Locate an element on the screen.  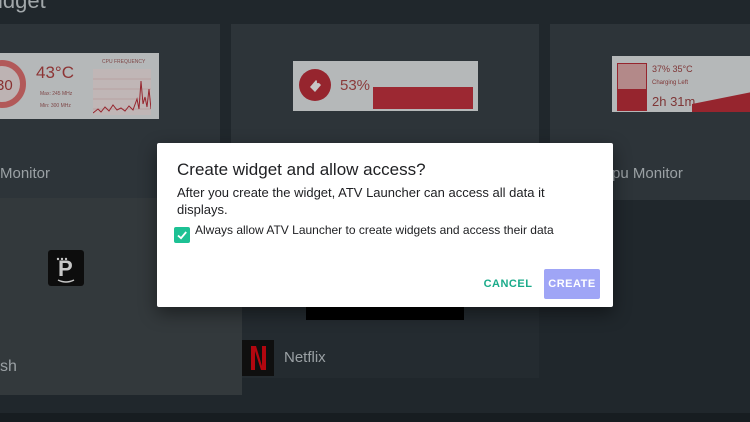
dialog-title: Create widget and allow access? is located at coordinates (301, 169).